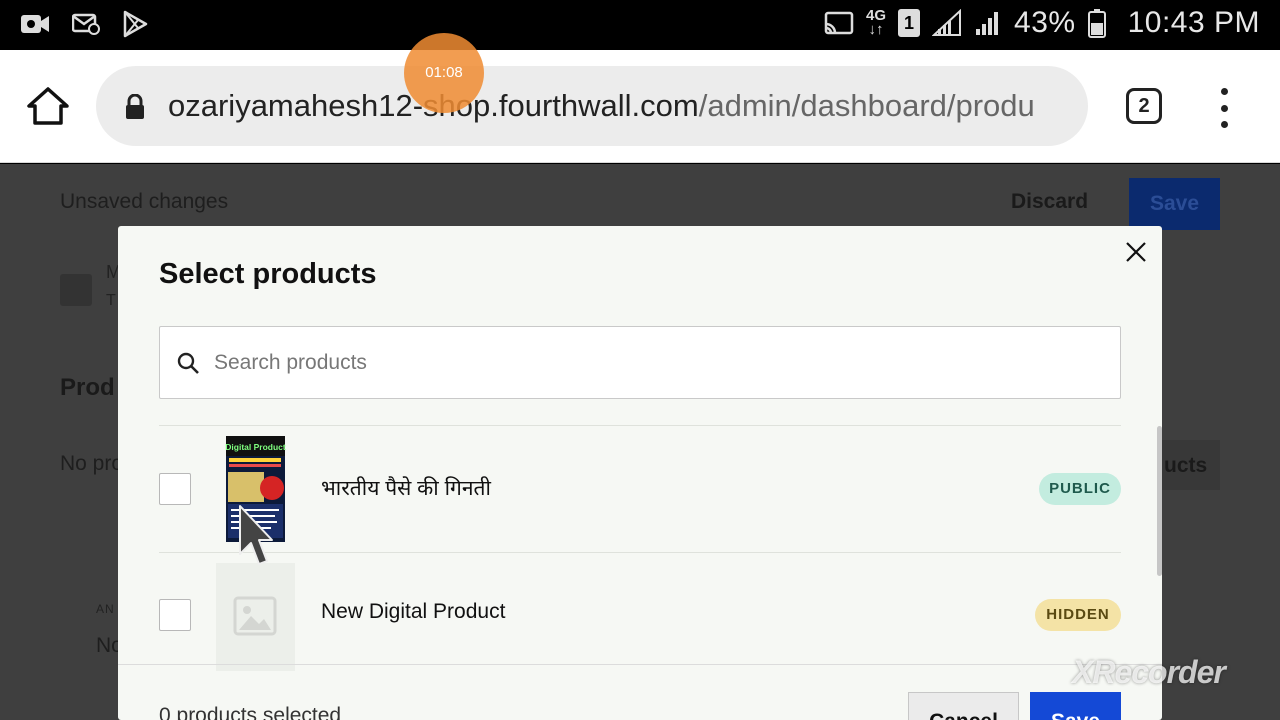 This screenshot has height=720, width=1280. What do you see at coordinates (92, 463) in the screenshot?
I see `page-no-products-text: No pro` at bounding box center [92, 463].